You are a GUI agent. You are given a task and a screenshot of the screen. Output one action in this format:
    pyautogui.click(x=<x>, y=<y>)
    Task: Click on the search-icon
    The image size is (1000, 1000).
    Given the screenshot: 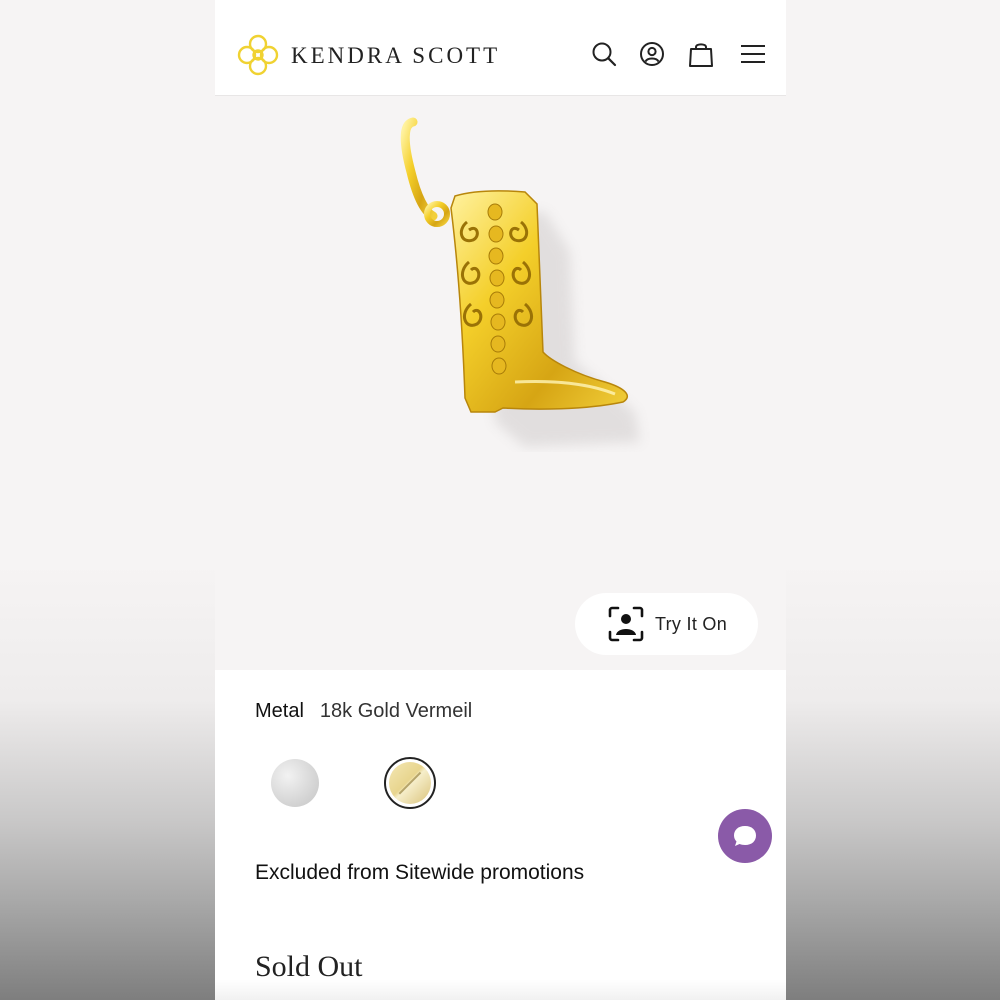 What is the action you would take?
    pyautogui.click(x=604, y=54)
    